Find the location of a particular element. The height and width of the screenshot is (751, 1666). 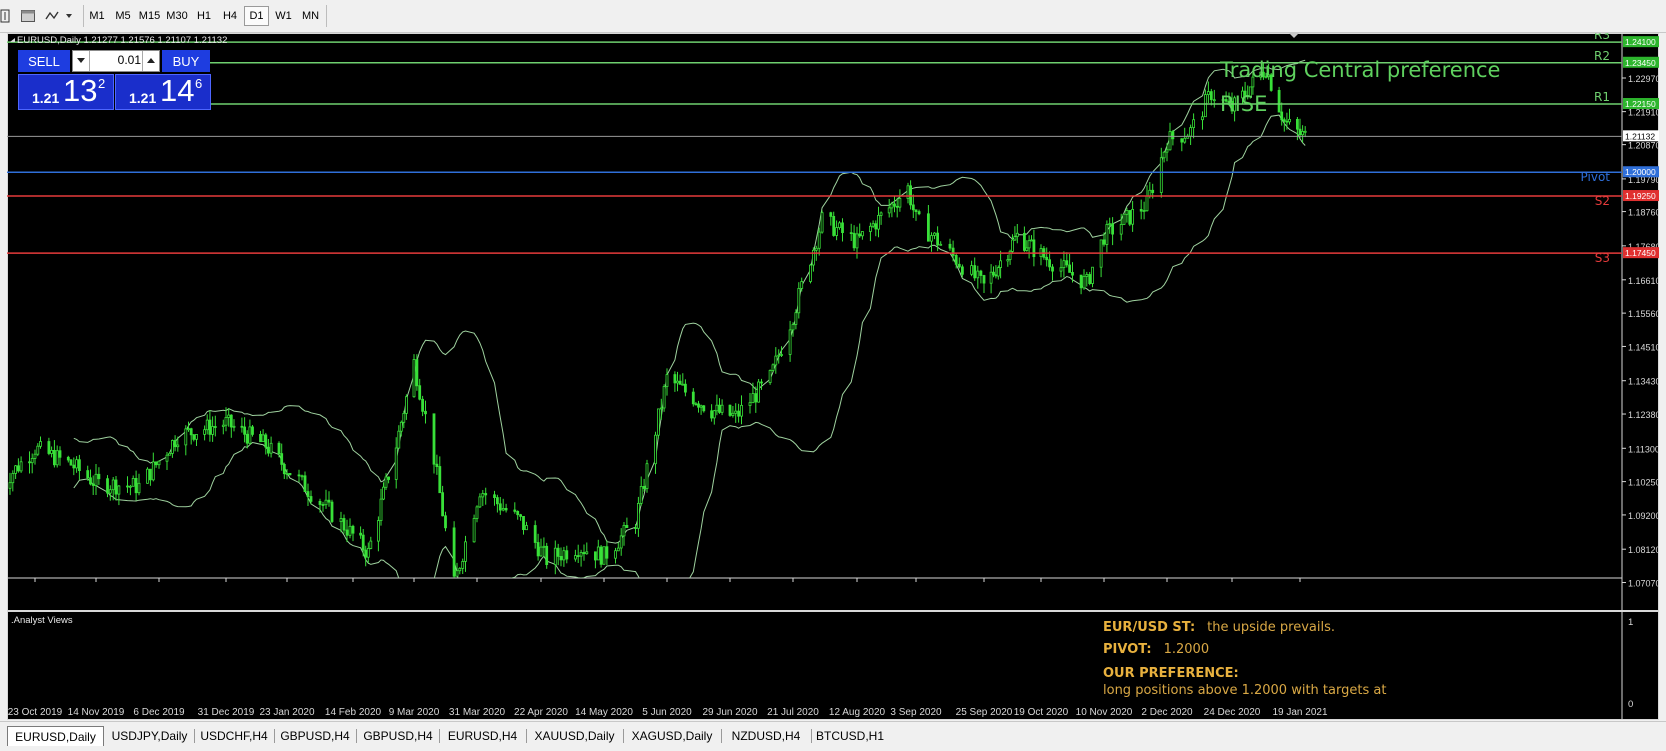

chart-tab: NZDUSD,H4 is located at coordinates (766, 736).